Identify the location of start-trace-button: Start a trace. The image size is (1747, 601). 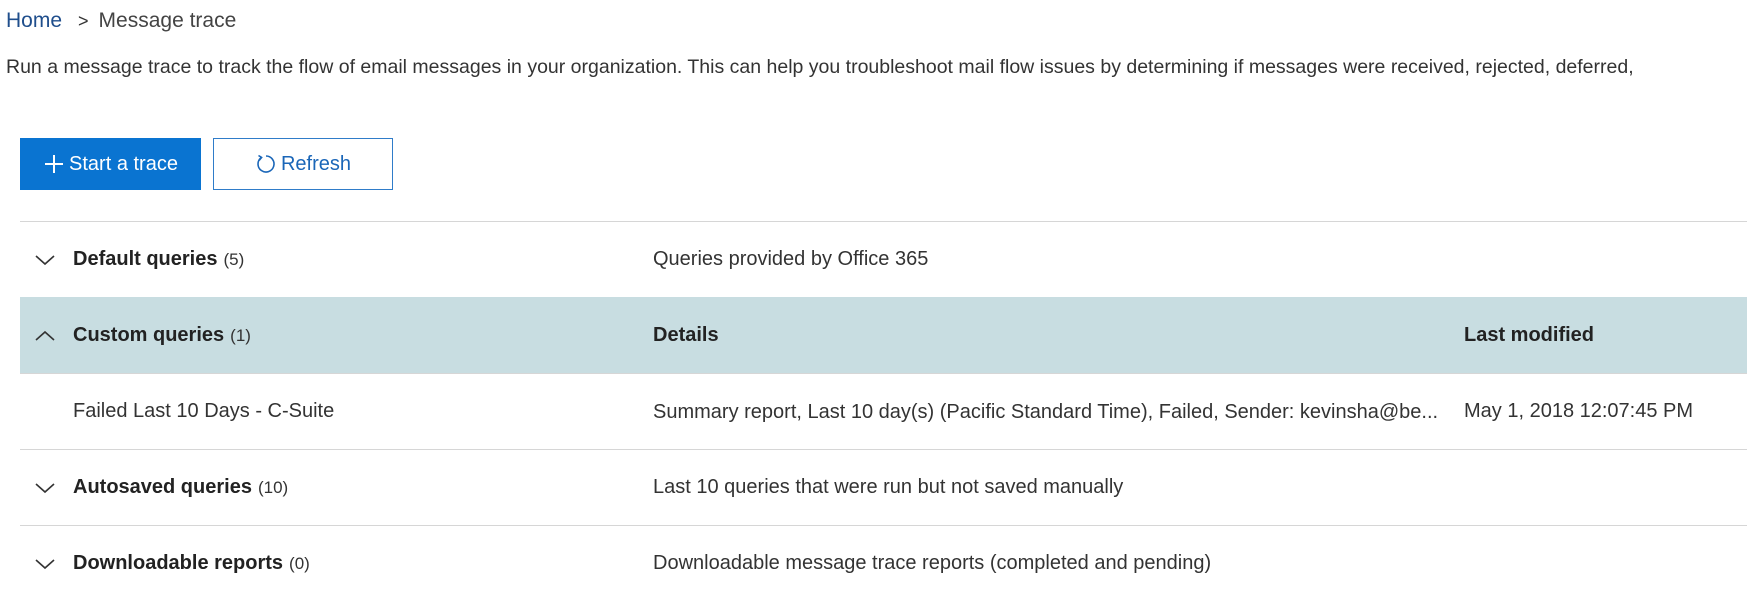
(110, 164).